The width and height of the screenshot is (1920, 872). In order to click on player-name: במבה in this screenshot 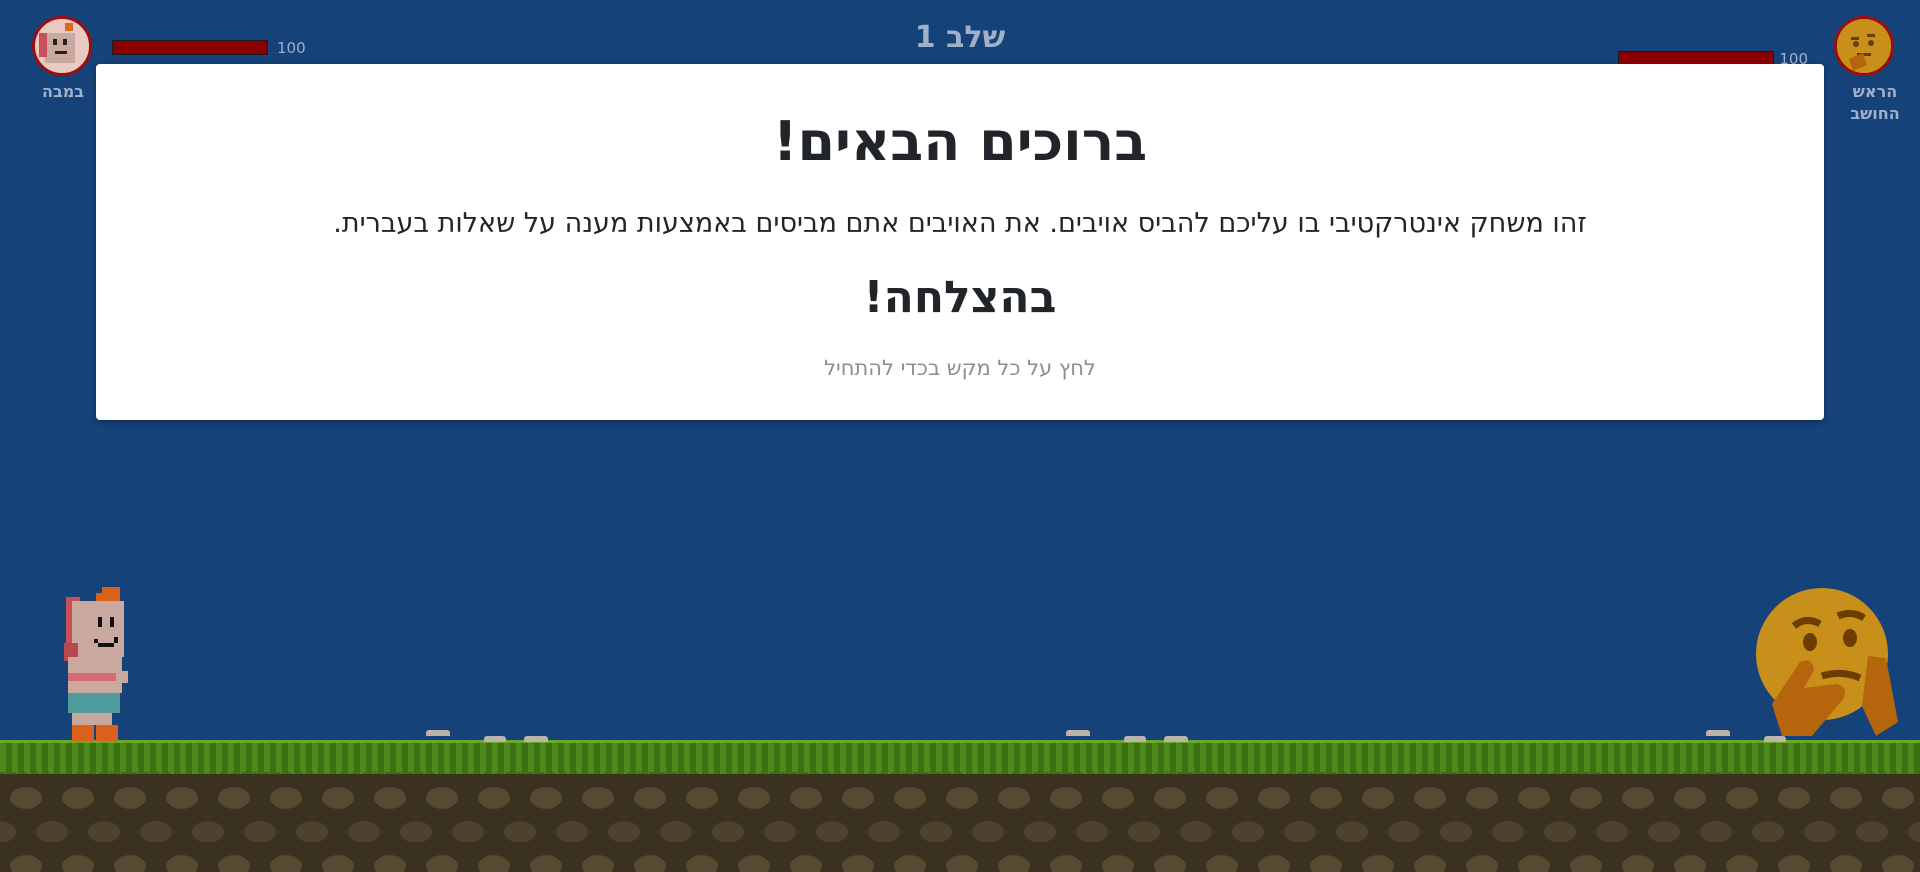, I will do `click(63, 91)`.